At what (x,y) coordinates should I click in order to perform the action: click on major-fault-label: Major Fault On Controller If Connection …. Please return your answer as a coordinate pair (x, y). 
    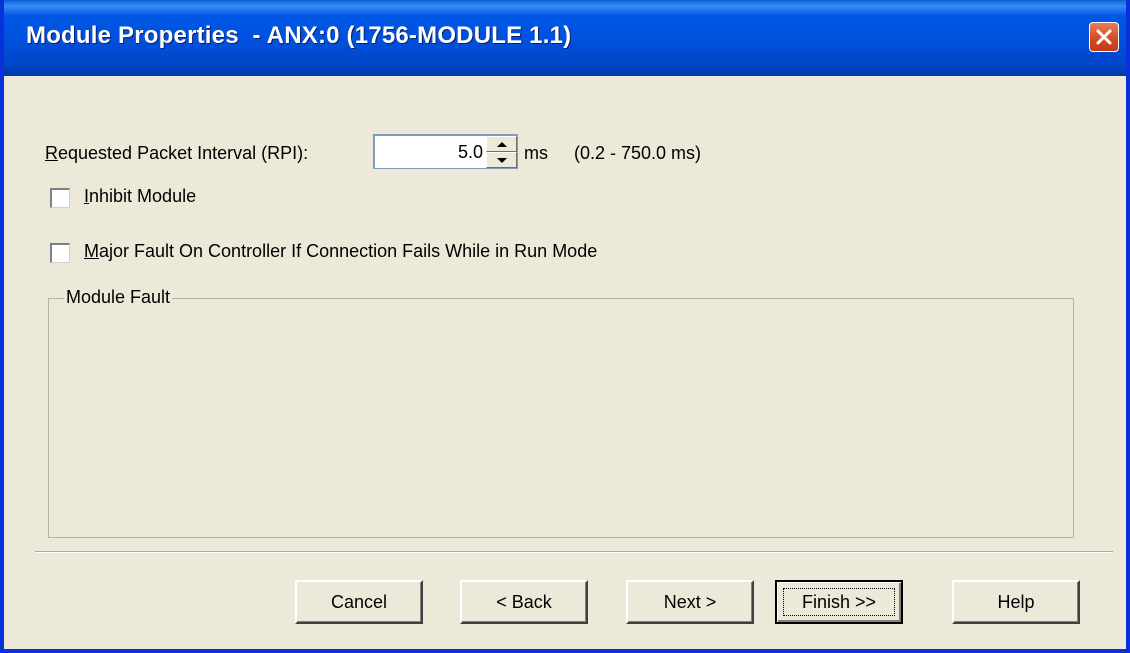
    Looking at the image, I should click on (340, 251).